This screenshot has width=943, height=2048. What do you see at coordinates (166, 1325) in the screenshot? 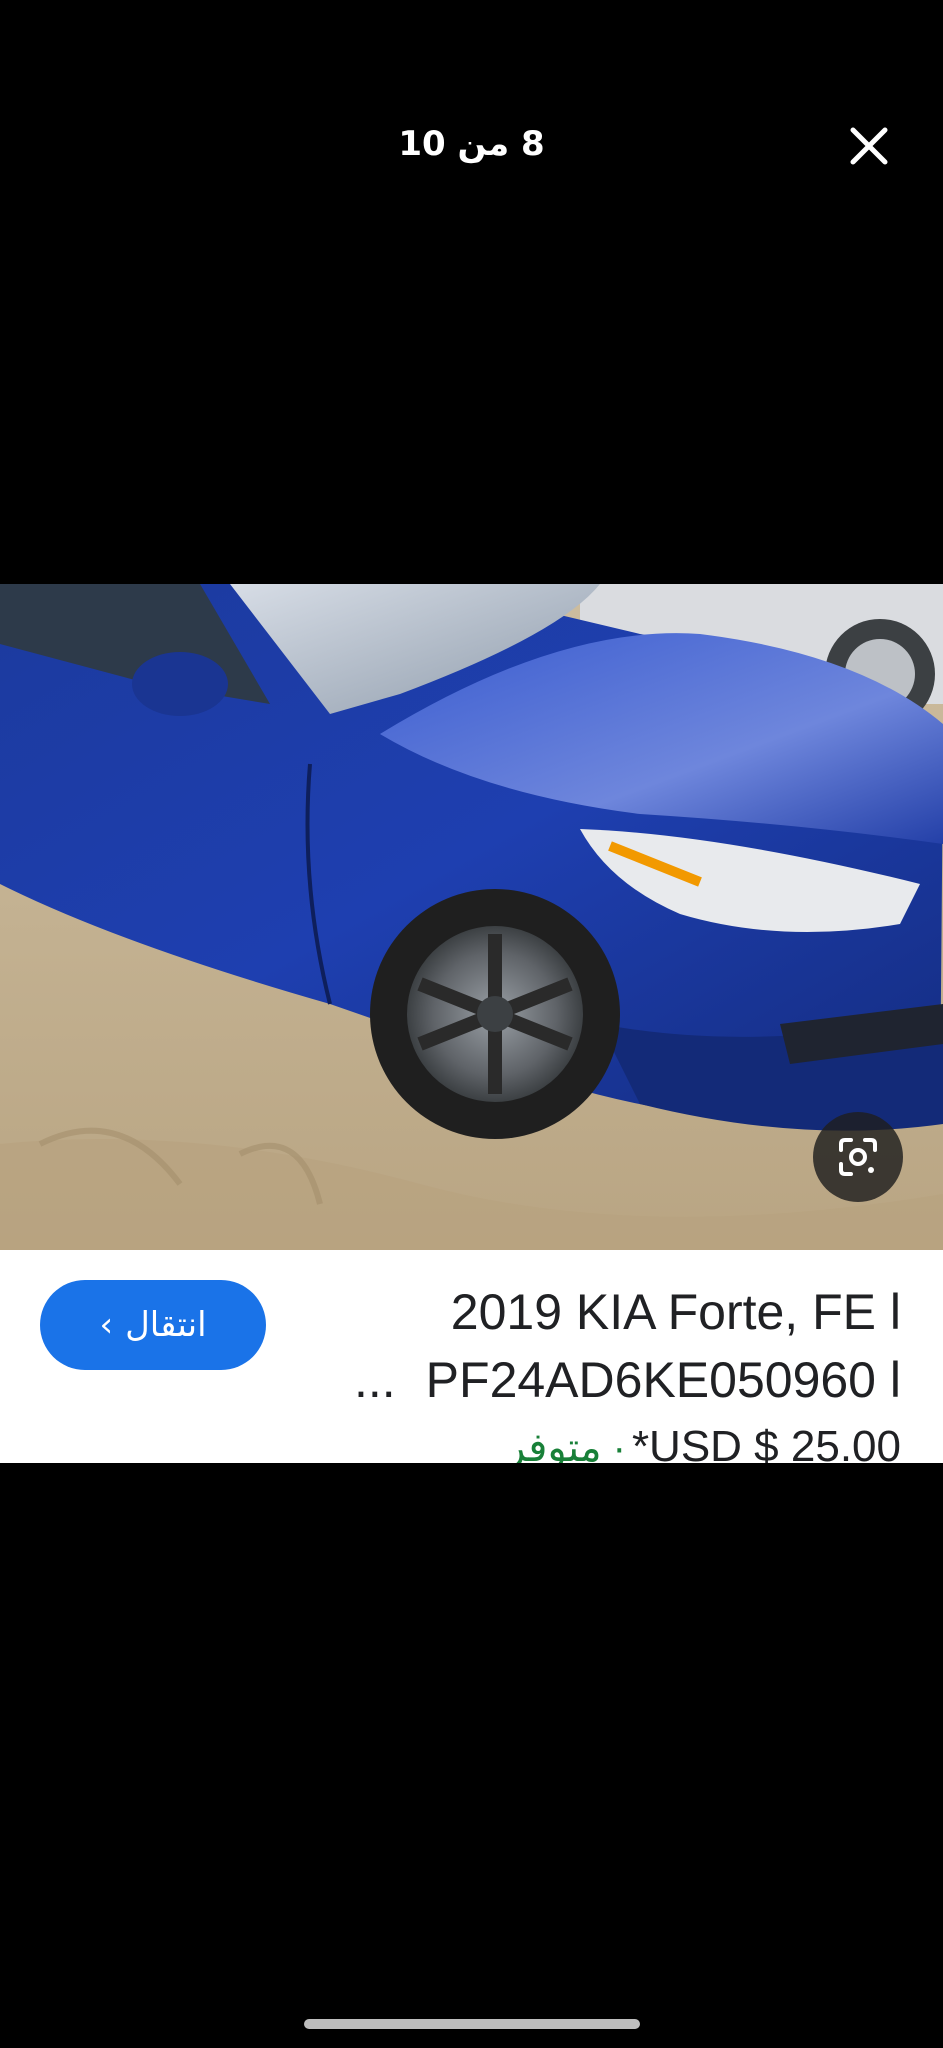
I see `go-button-label: انتقال` at bounding box center [166, 1325].